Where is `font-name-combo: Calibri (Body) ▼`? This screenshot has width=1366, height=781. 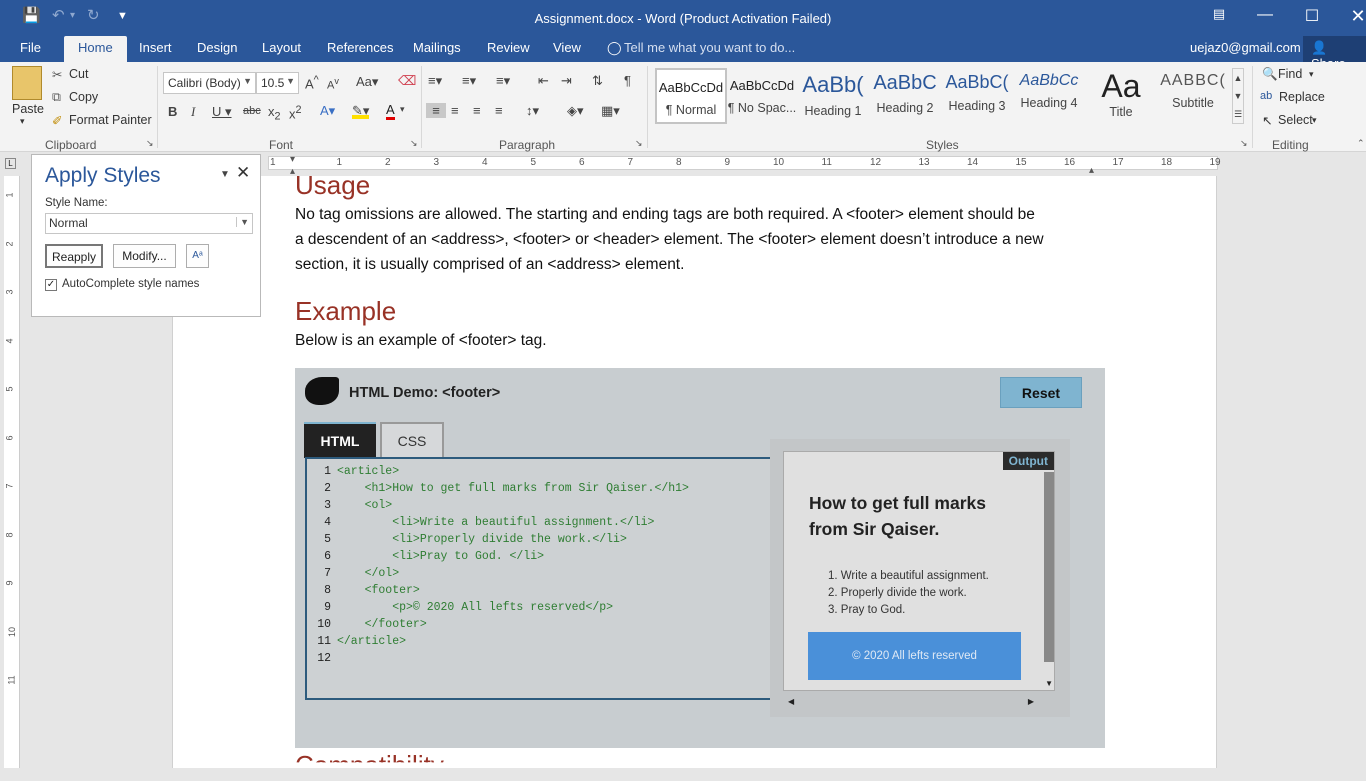
font-name-combo: Calibri (Body) ▼ is located at coordinates (209, 83).